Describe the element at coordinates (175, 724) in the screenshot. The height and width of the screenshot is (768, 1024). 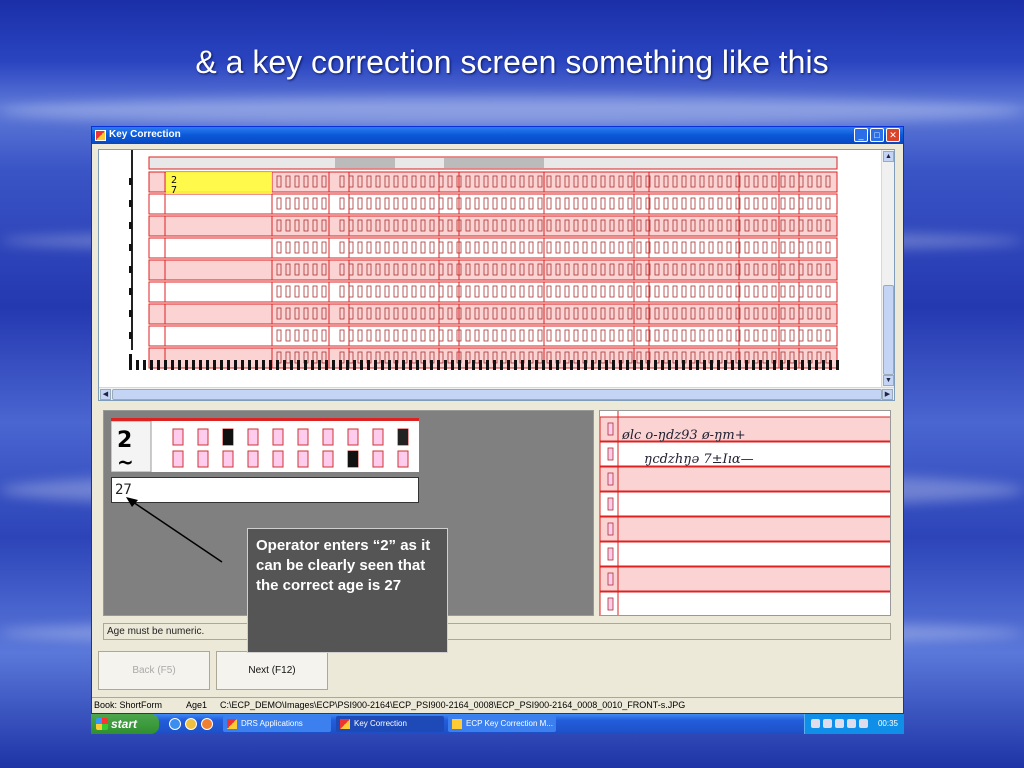
I see `ie-icon` at that location.